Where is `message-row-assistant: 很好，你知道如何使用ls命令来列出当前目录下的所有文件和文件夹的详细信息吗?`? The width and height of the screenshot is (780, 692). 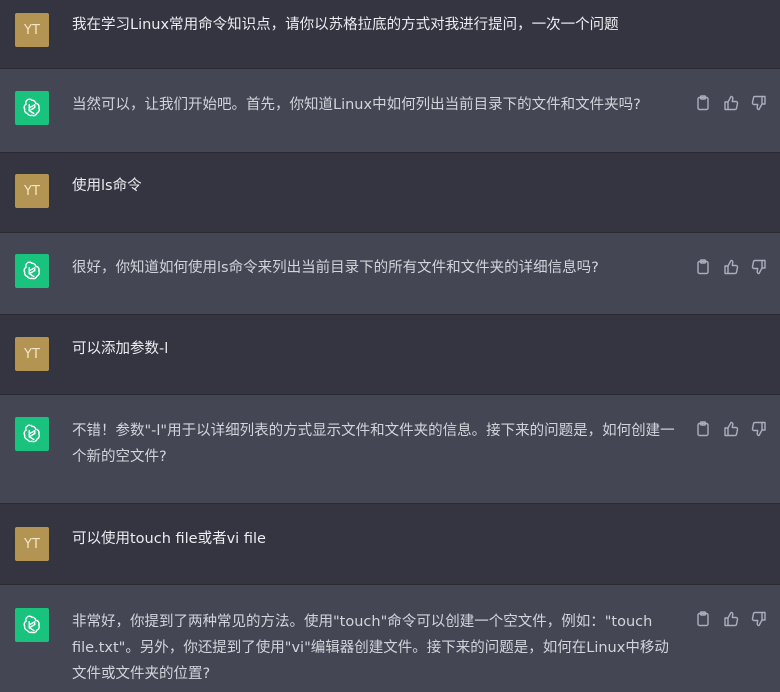 message-row-assistant: 很好，你知道如何使用ls命令来列出当前目录下的所有文件和文件夹的详细信息吗? is located at coordinates (390, 274).